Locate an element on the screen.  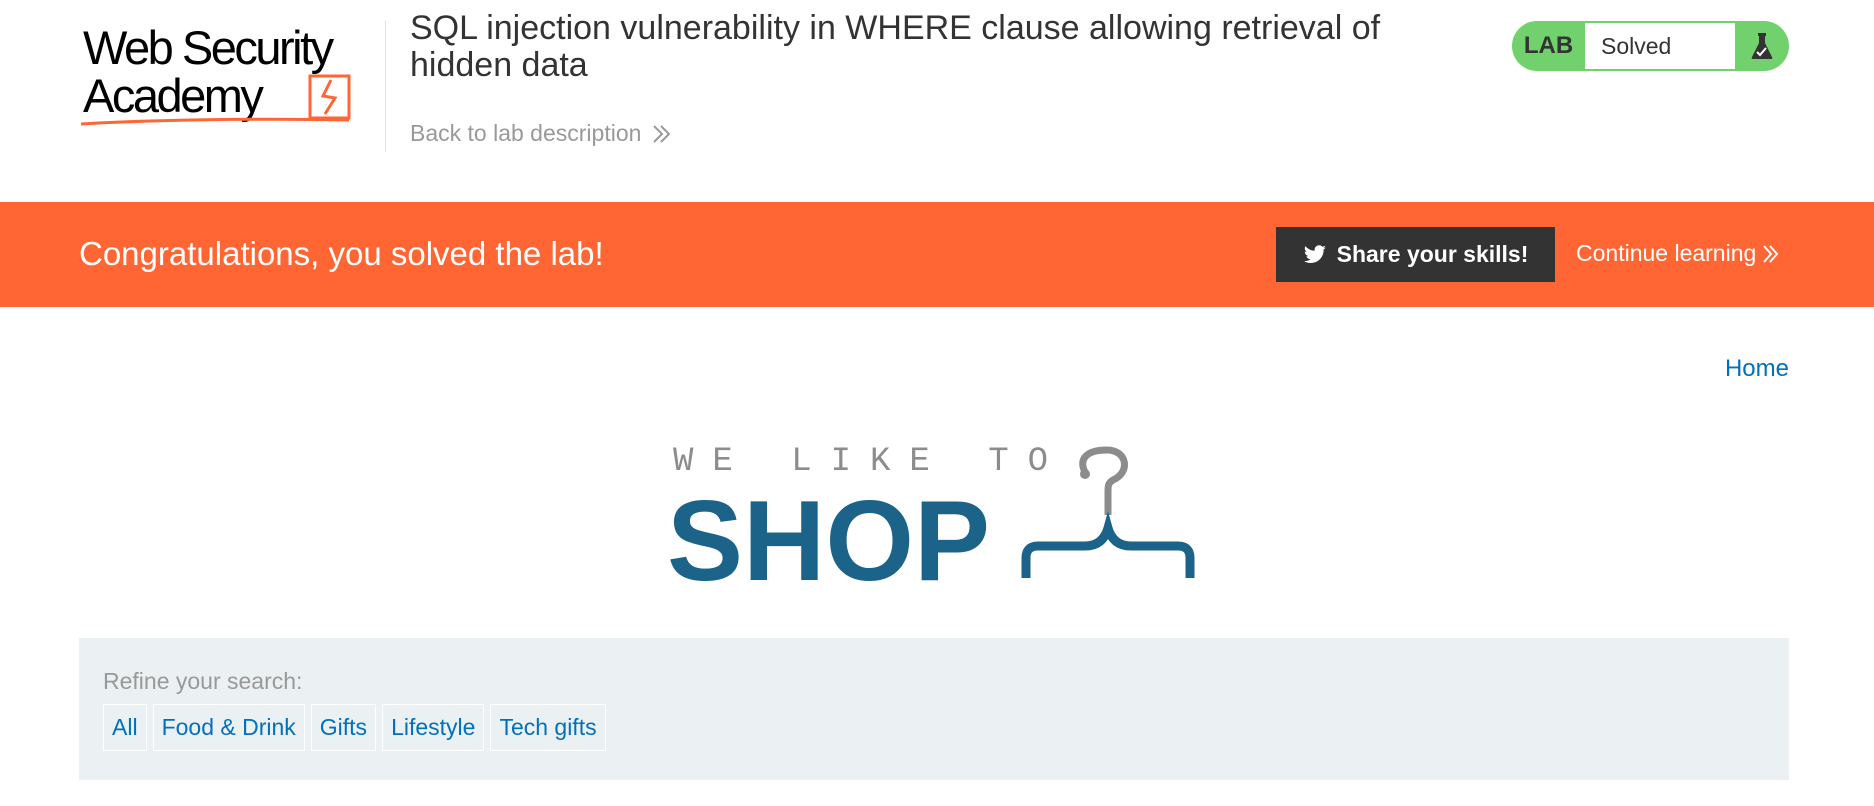
filter-category-gifts: Gifts is located at coordinates (343, 727).